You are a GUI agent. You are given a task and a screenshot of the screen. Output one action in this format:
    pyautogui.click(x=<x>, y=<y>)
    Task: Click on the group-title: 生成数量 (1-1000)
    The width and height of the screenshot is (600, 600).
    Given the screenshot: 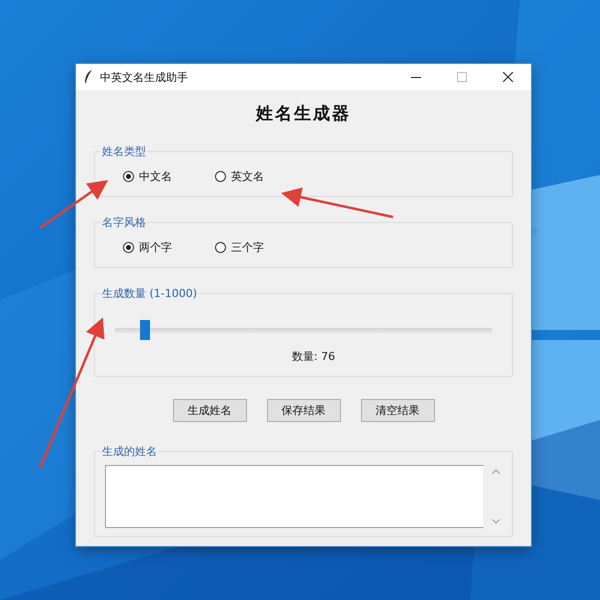 What is the action you would take?
    pyautogui.click(x=149, y=293)
    